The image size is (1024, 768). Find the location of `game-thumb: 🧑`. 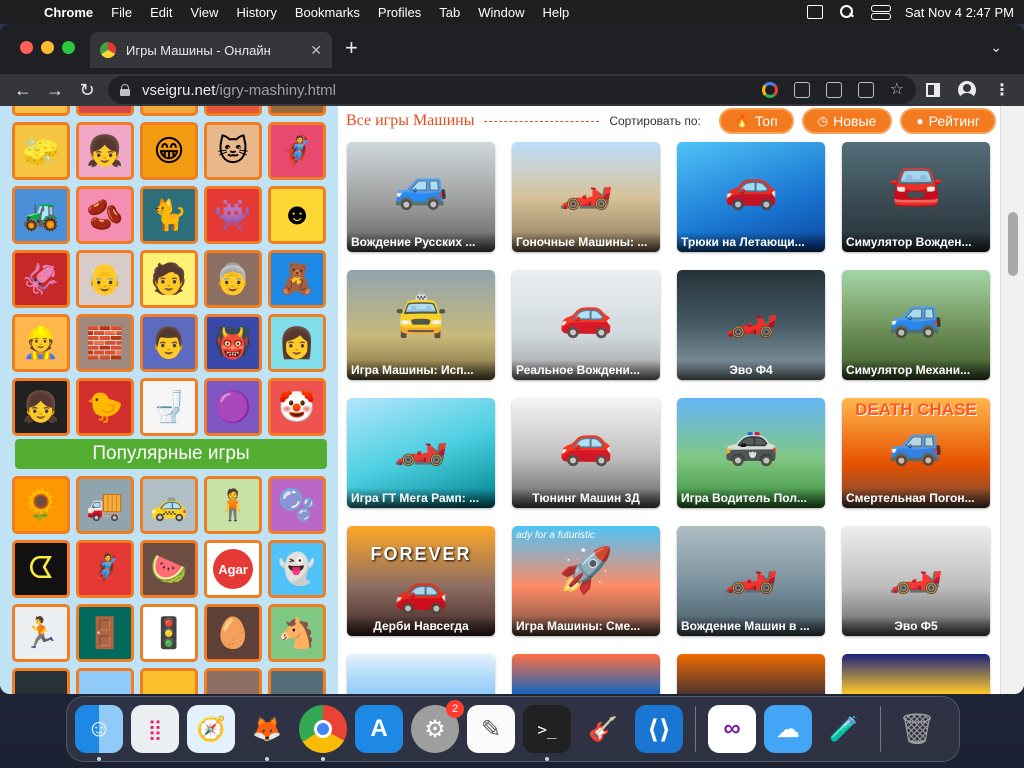

game-thumb: 🧑 is located at coordinates (169, 279).